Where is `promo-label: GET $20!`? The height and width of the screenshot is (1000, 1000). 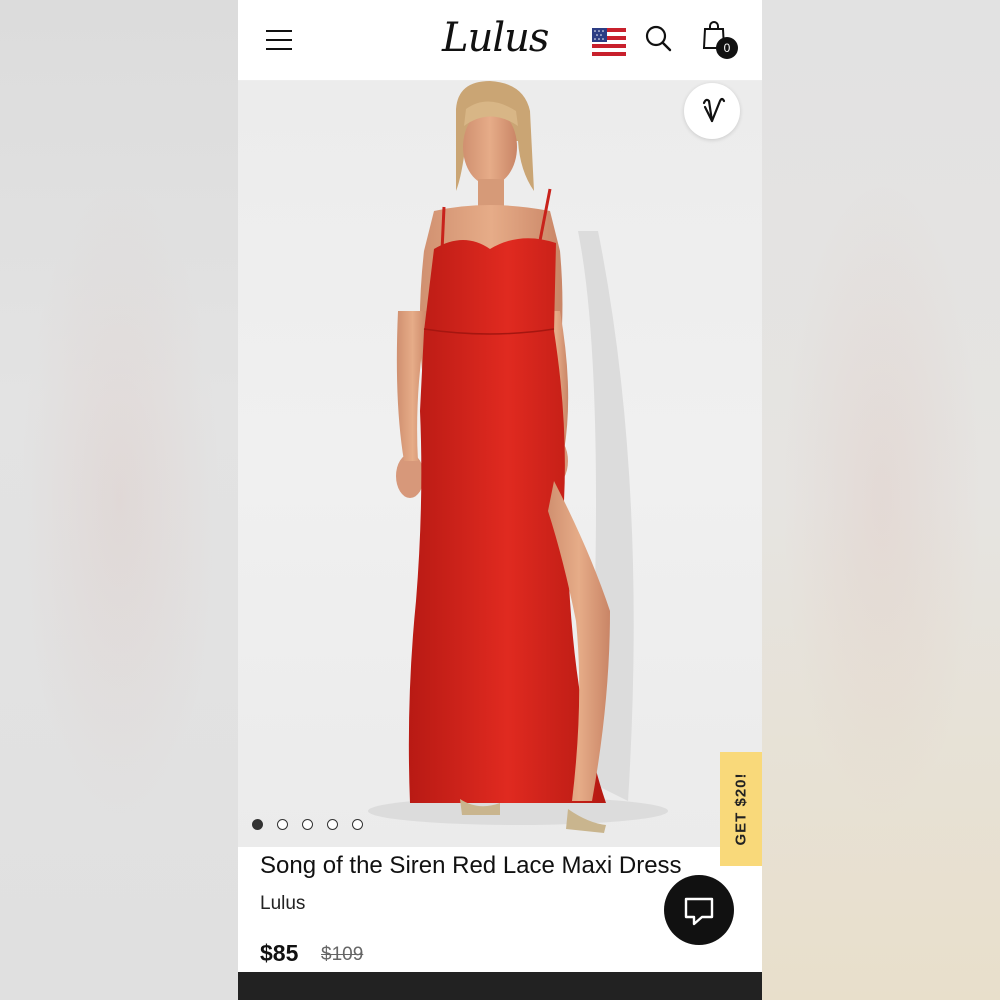
promo-label: GET $20! is located at coordinates (741, 809).